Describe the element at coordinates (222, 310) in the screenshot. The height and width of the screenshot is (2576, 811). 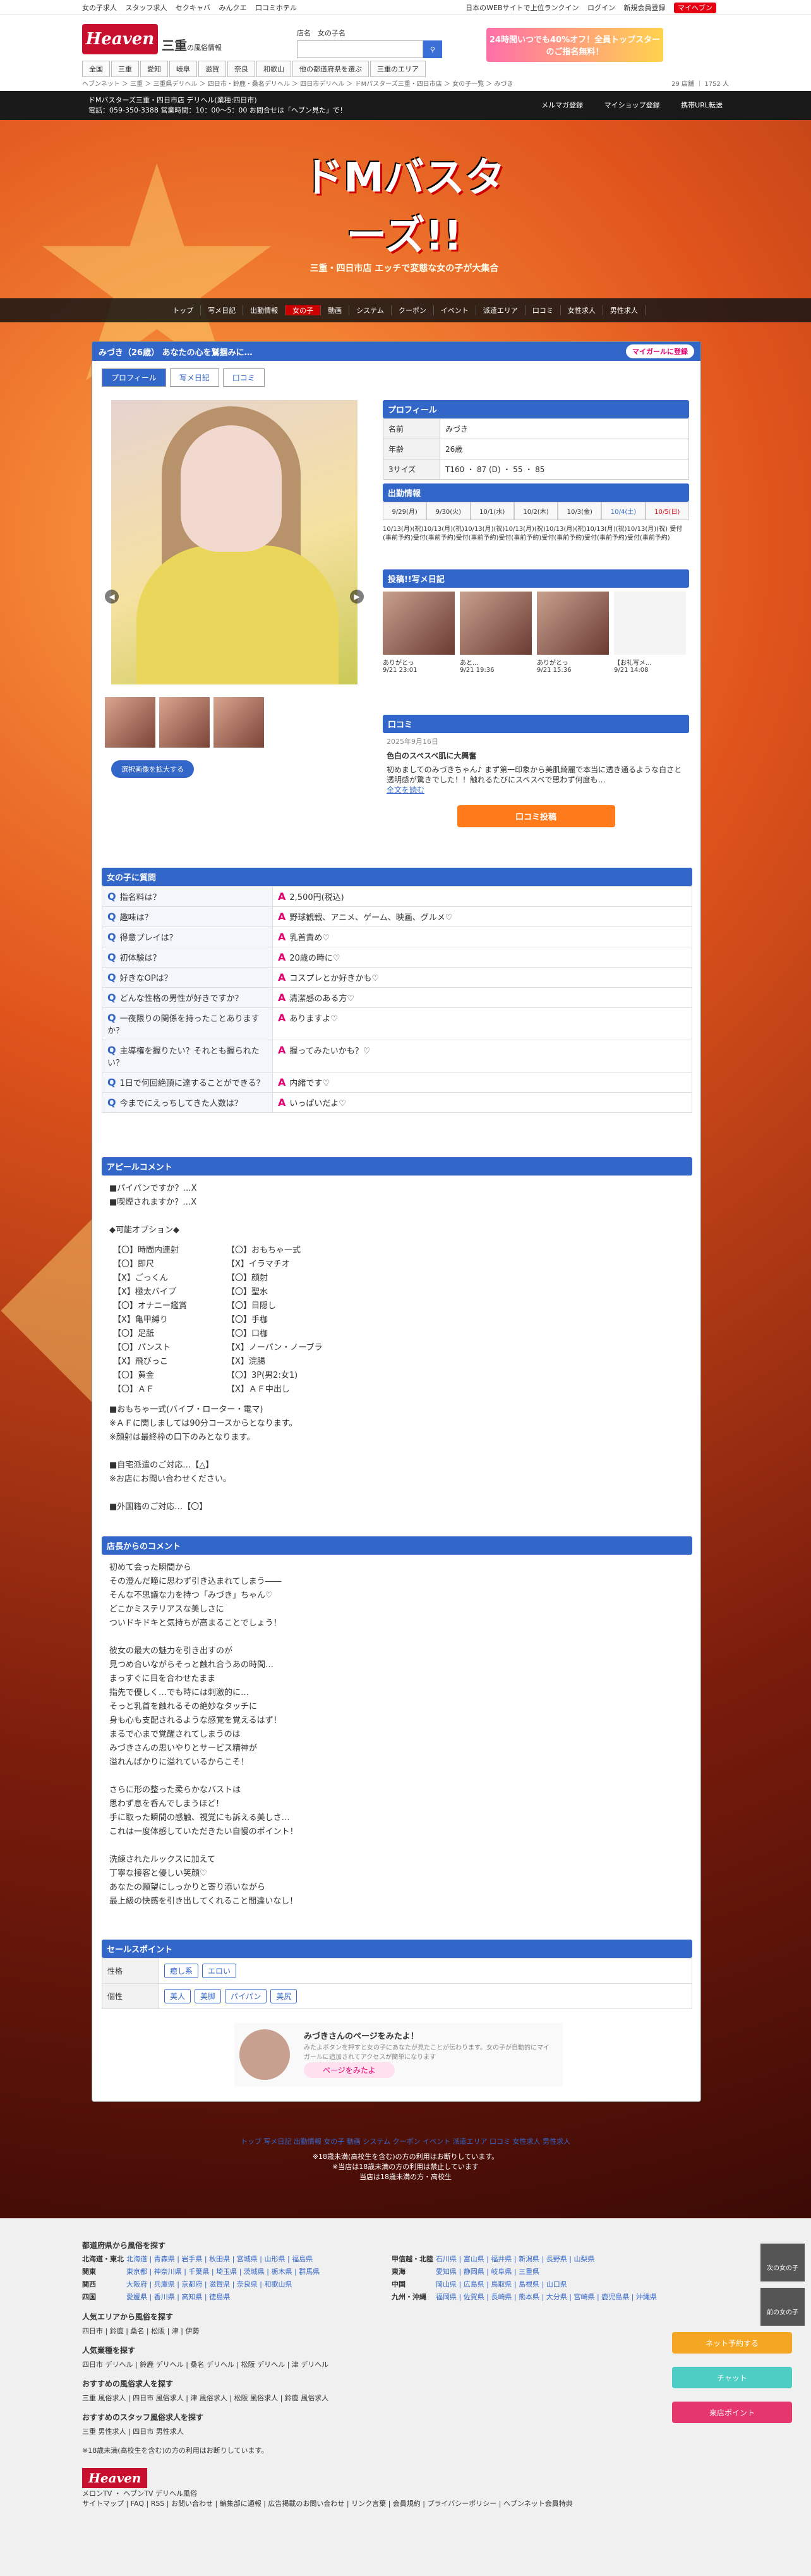
I see `menu-item: 写メ日記` at that location.